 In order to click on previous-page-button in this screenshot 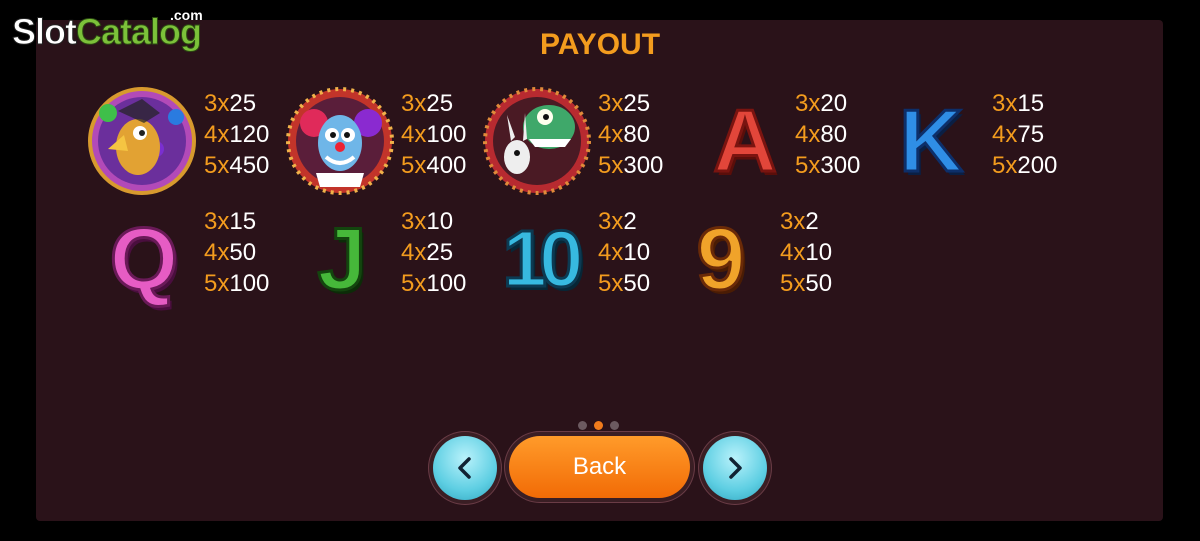, I will do `click(465, 468)`.